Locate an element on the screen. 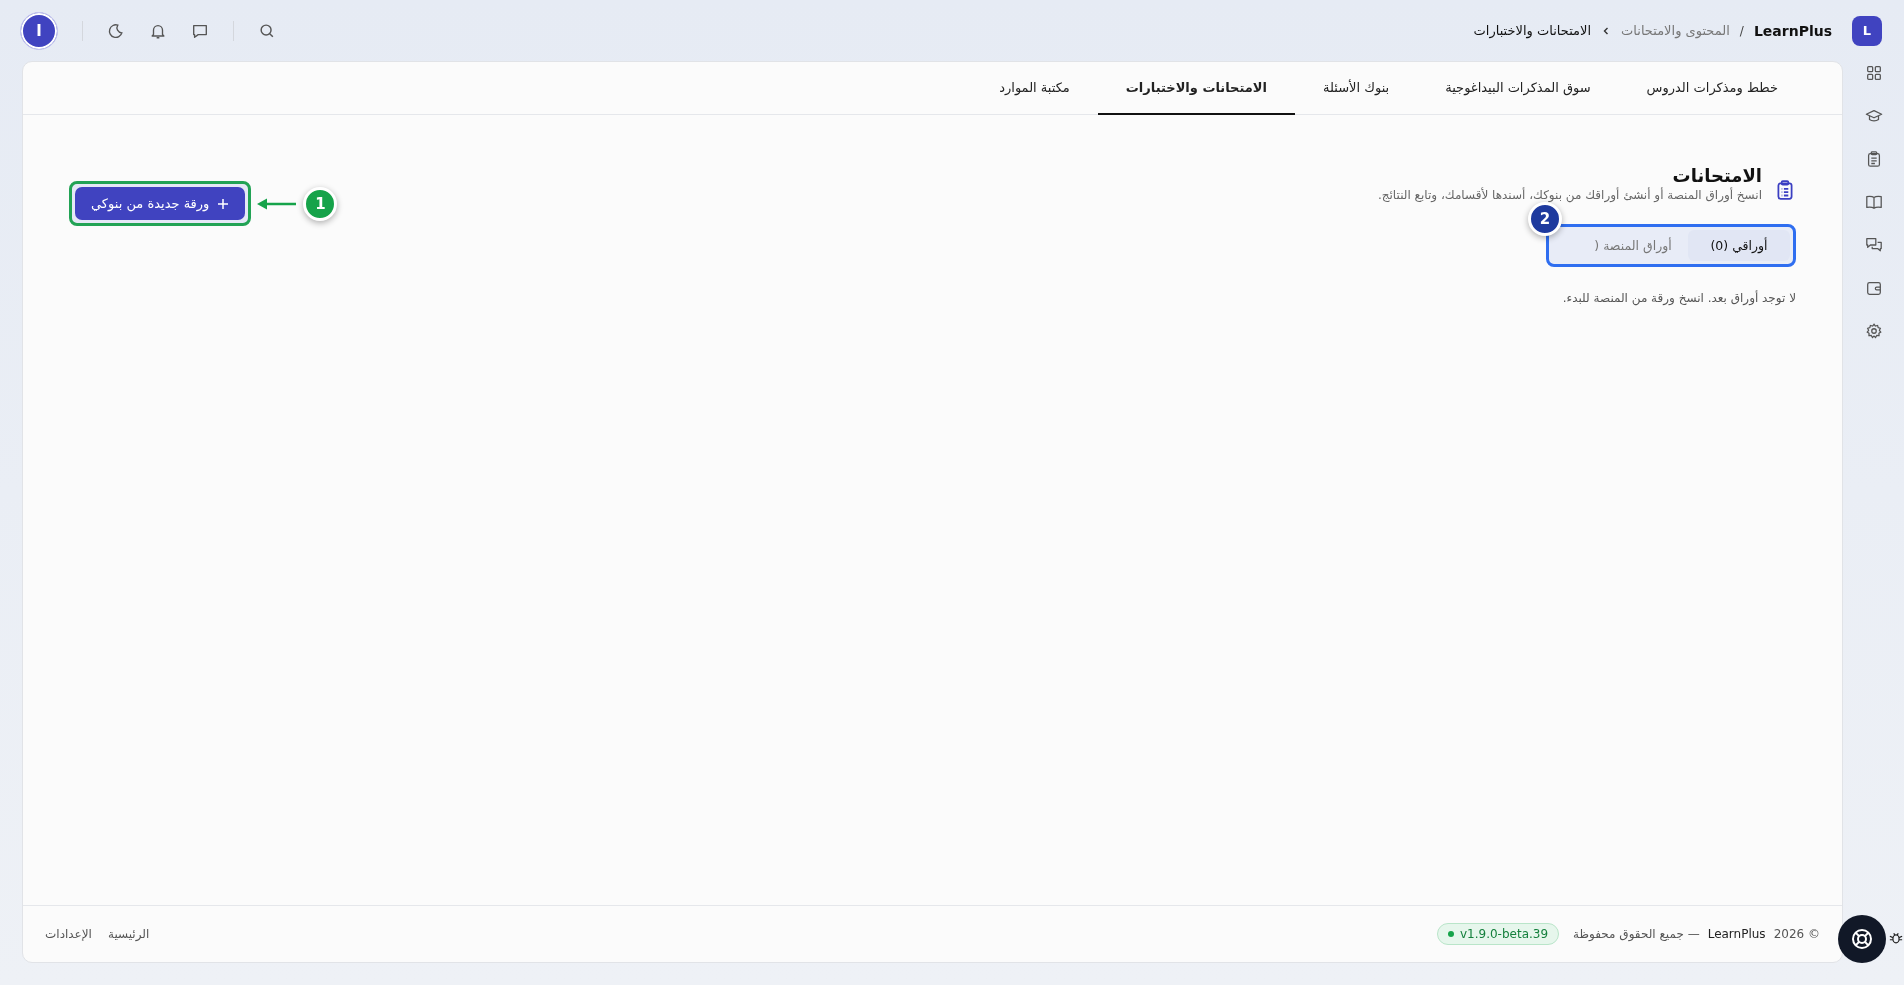 This screenshot has height=985, width=1904. grid-icon is located at coordinates (1873, 73).